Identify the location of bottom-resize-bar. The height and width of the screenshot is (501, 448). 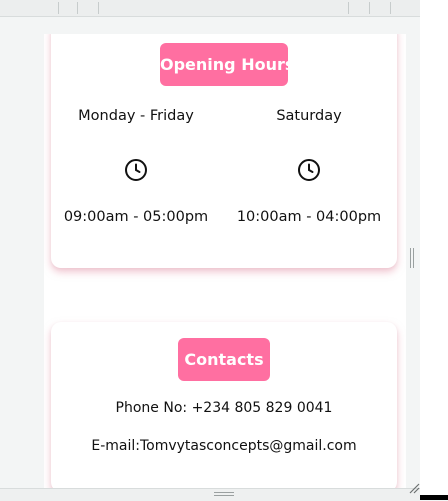
(210, 494).